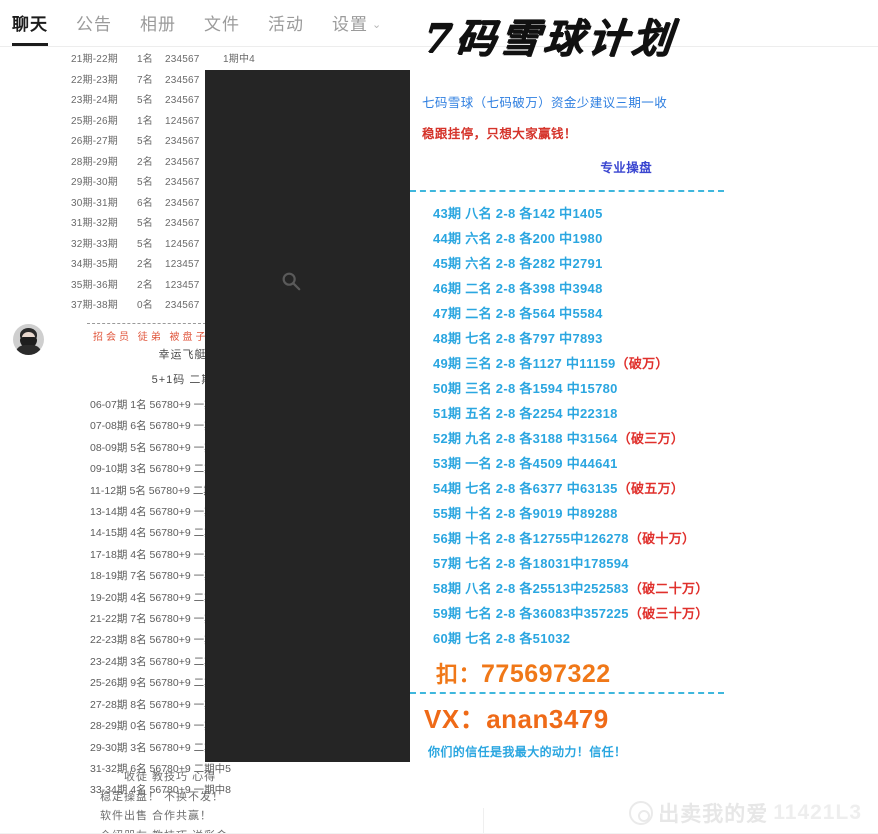 This screenshot has height=834, width=878. What do you see at coordinates (527, 752) in the screenshot?
I see `promo-trust-line: 你们的信任是我最大的动力！信任！` at bounding box center [527, 752].